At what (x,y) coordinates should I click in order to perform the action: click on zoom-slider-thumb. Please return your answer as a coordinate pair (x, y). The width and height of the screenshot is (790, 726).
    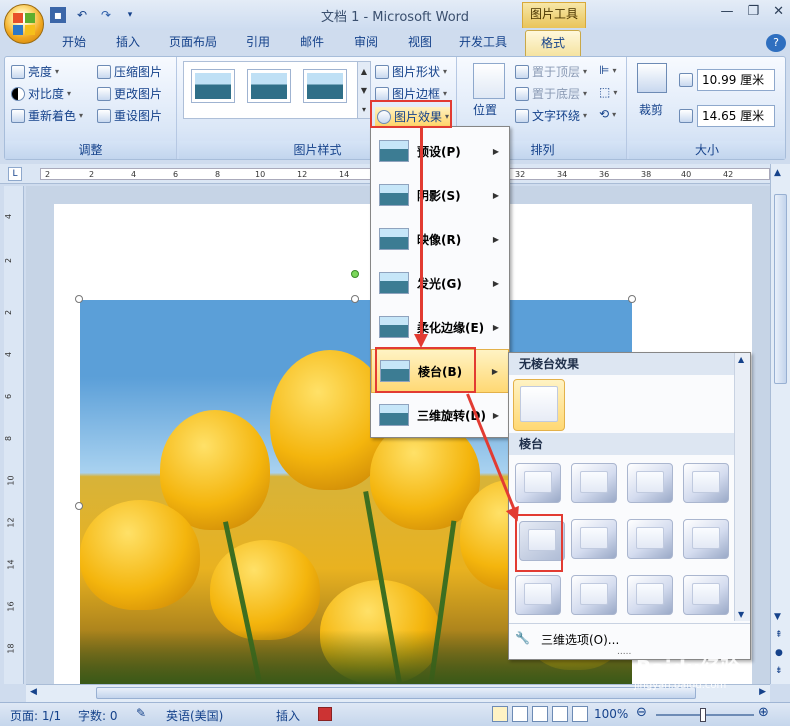
    Looking at the image, I should click on (703, 715).